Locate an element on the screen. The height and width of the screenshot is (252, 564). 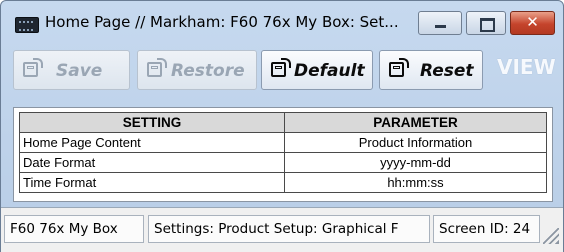
save-button: Save is located at coordinates (71, 70).